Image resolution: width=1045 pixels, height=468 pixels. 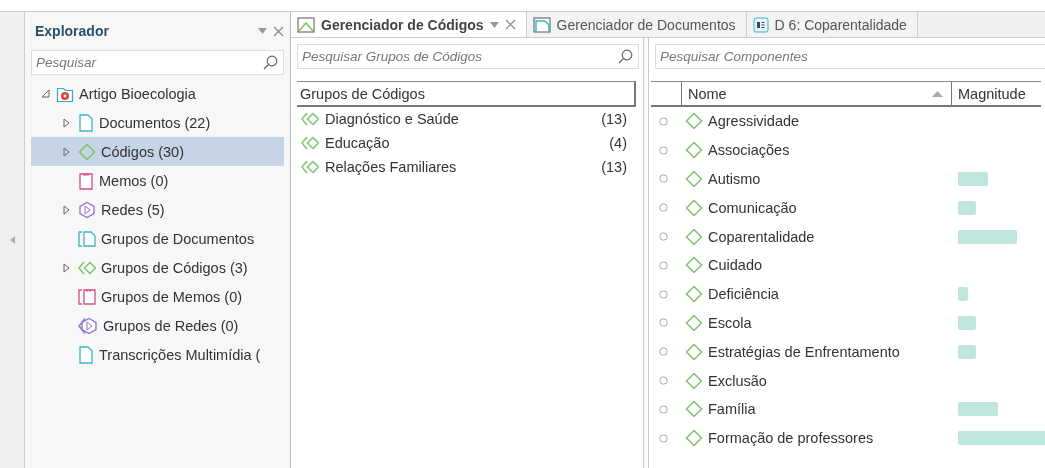 What do you see at coordinates (816, 93) in the screenshot?
I see `column-header: Nome` at bounding box center [816, 93].